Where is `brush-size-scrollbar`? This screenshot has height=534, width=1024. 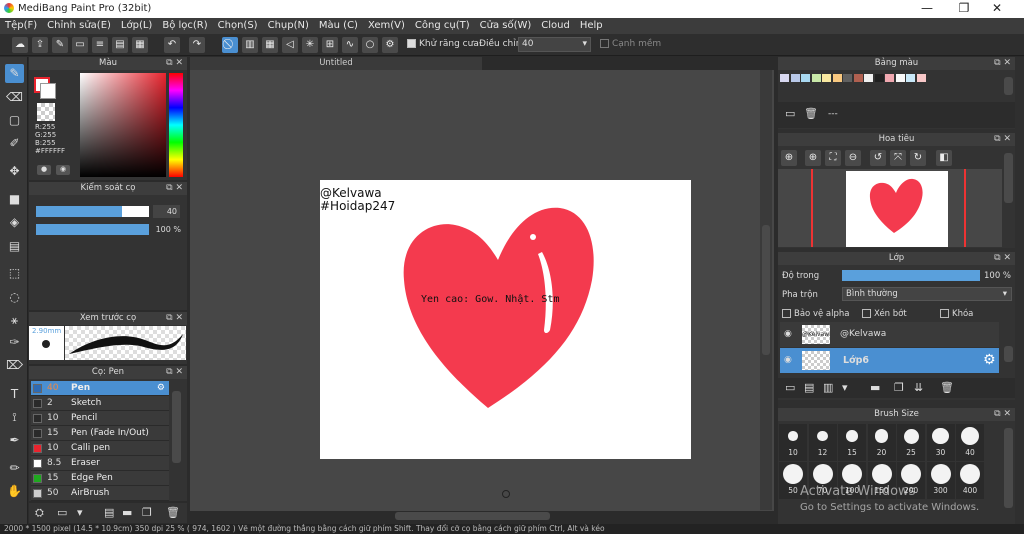 brush-size-scrollbar is located at coordinates (1008, 468).